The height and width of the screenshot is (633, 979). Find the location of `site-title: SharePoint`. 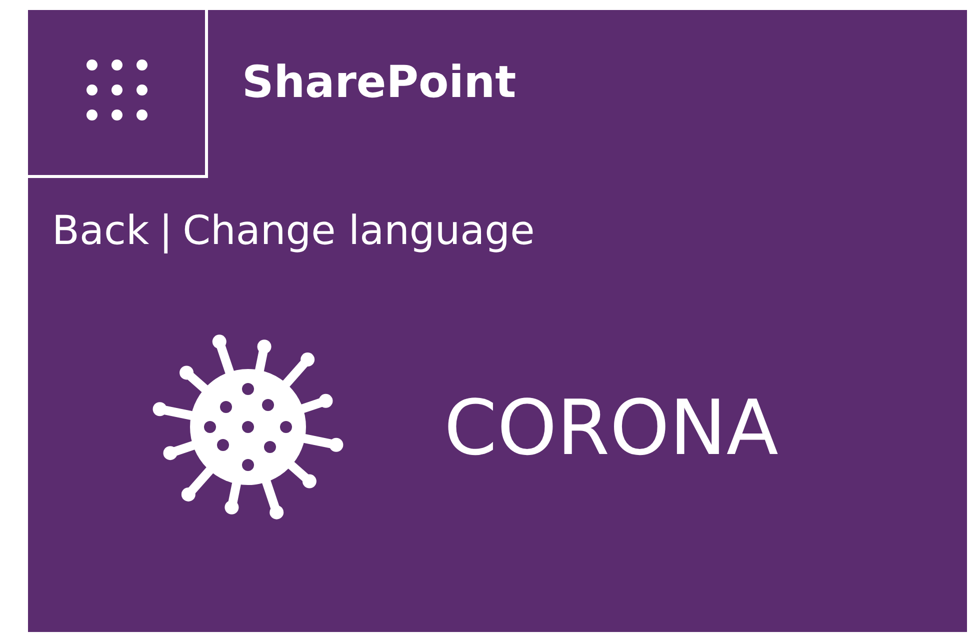

site-title: SharePoint is located at coordinates (379, 82).